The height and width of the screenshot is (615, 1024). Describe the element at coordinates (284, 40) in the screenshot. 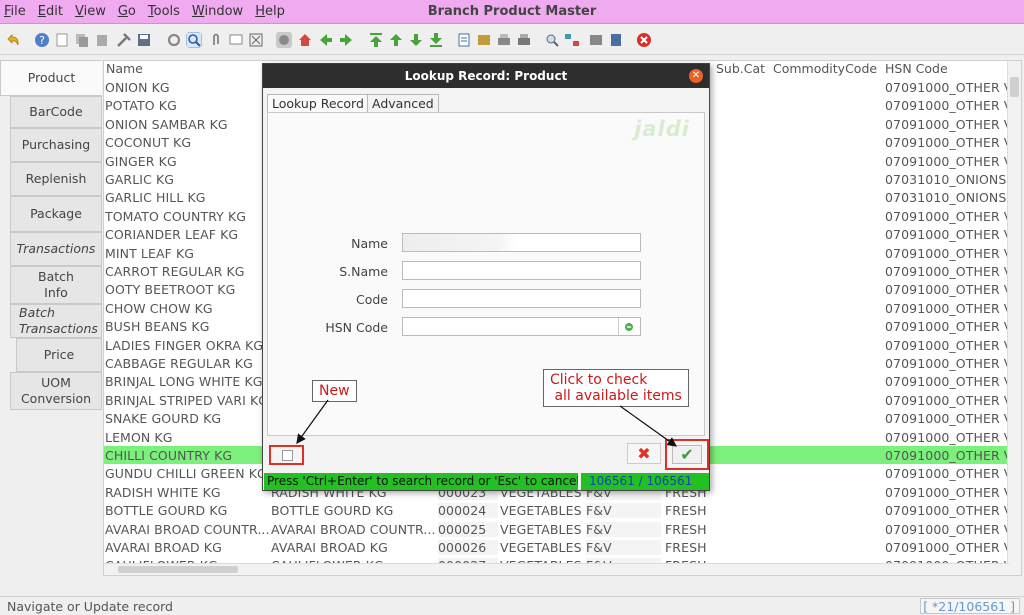

I see `grid-toggle-icon` at that location.